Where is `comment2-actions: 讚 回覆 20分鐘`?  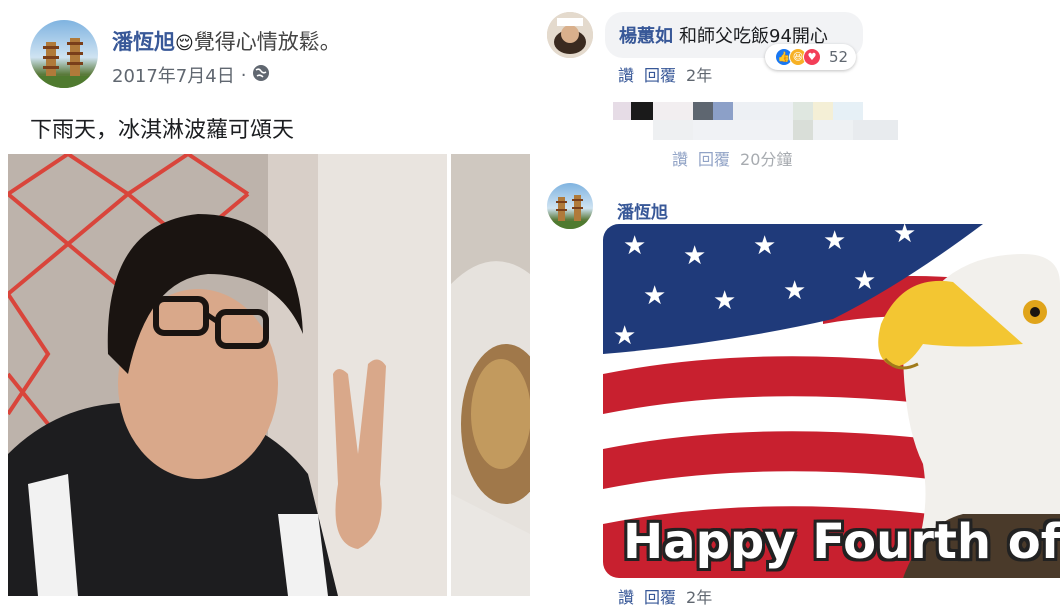
comment2-actions: 讚 回覆 20分鐘 is located at coordinates (732, 158).